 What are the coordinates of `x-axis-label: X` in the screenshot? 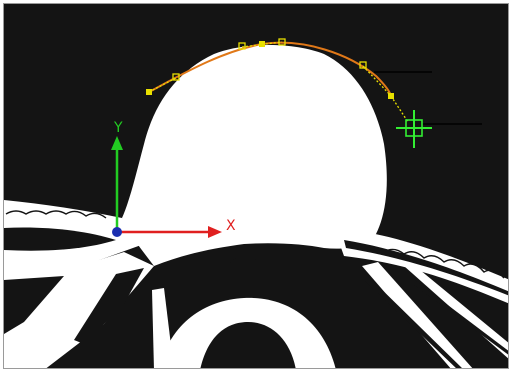 It's located at (231, 226).